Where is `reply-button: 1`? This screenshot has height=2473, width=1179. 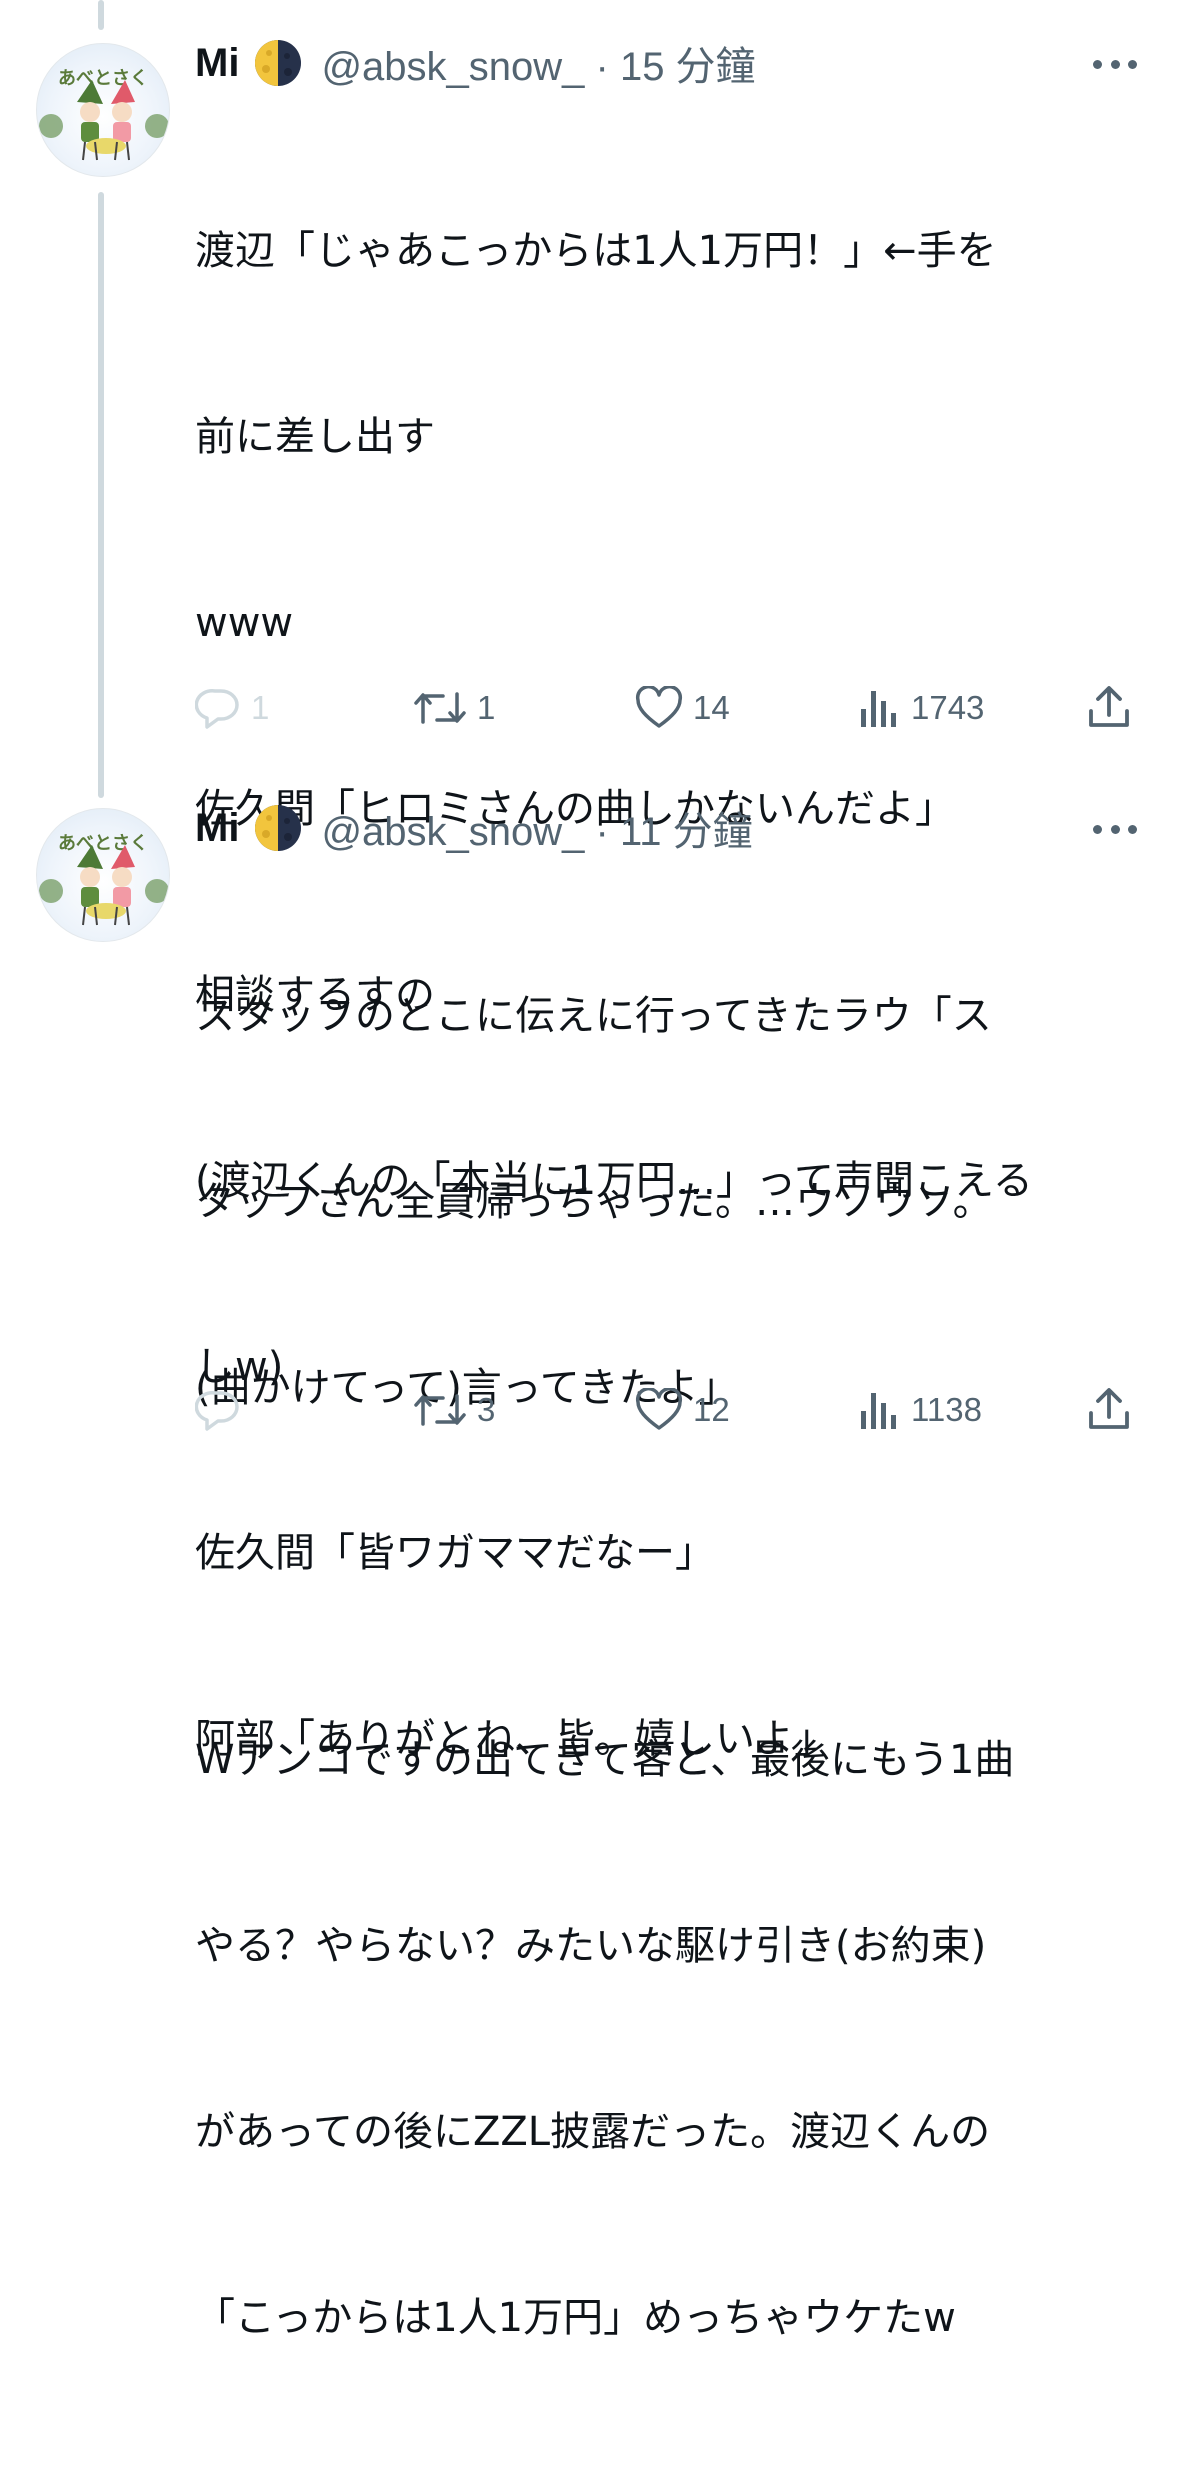
reply-button: 1 is located at coordinates (232, 708).